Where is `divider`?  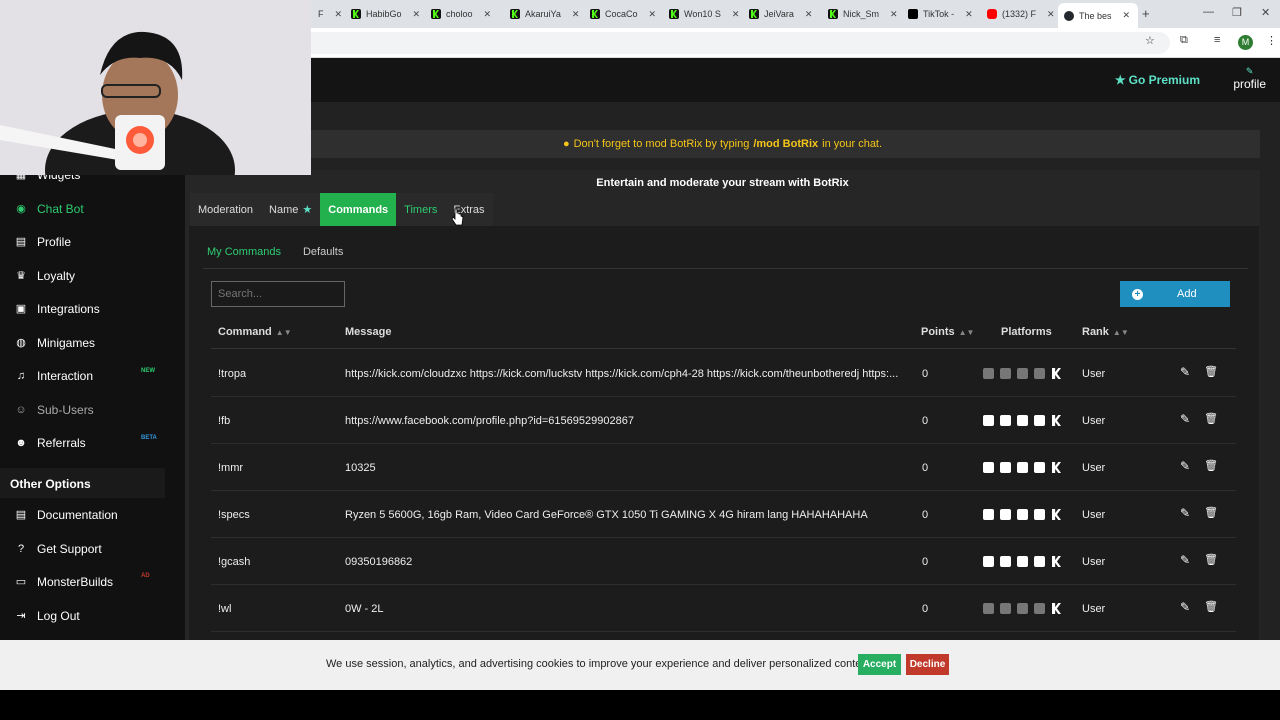
divider is located at coordinates (725, 268).